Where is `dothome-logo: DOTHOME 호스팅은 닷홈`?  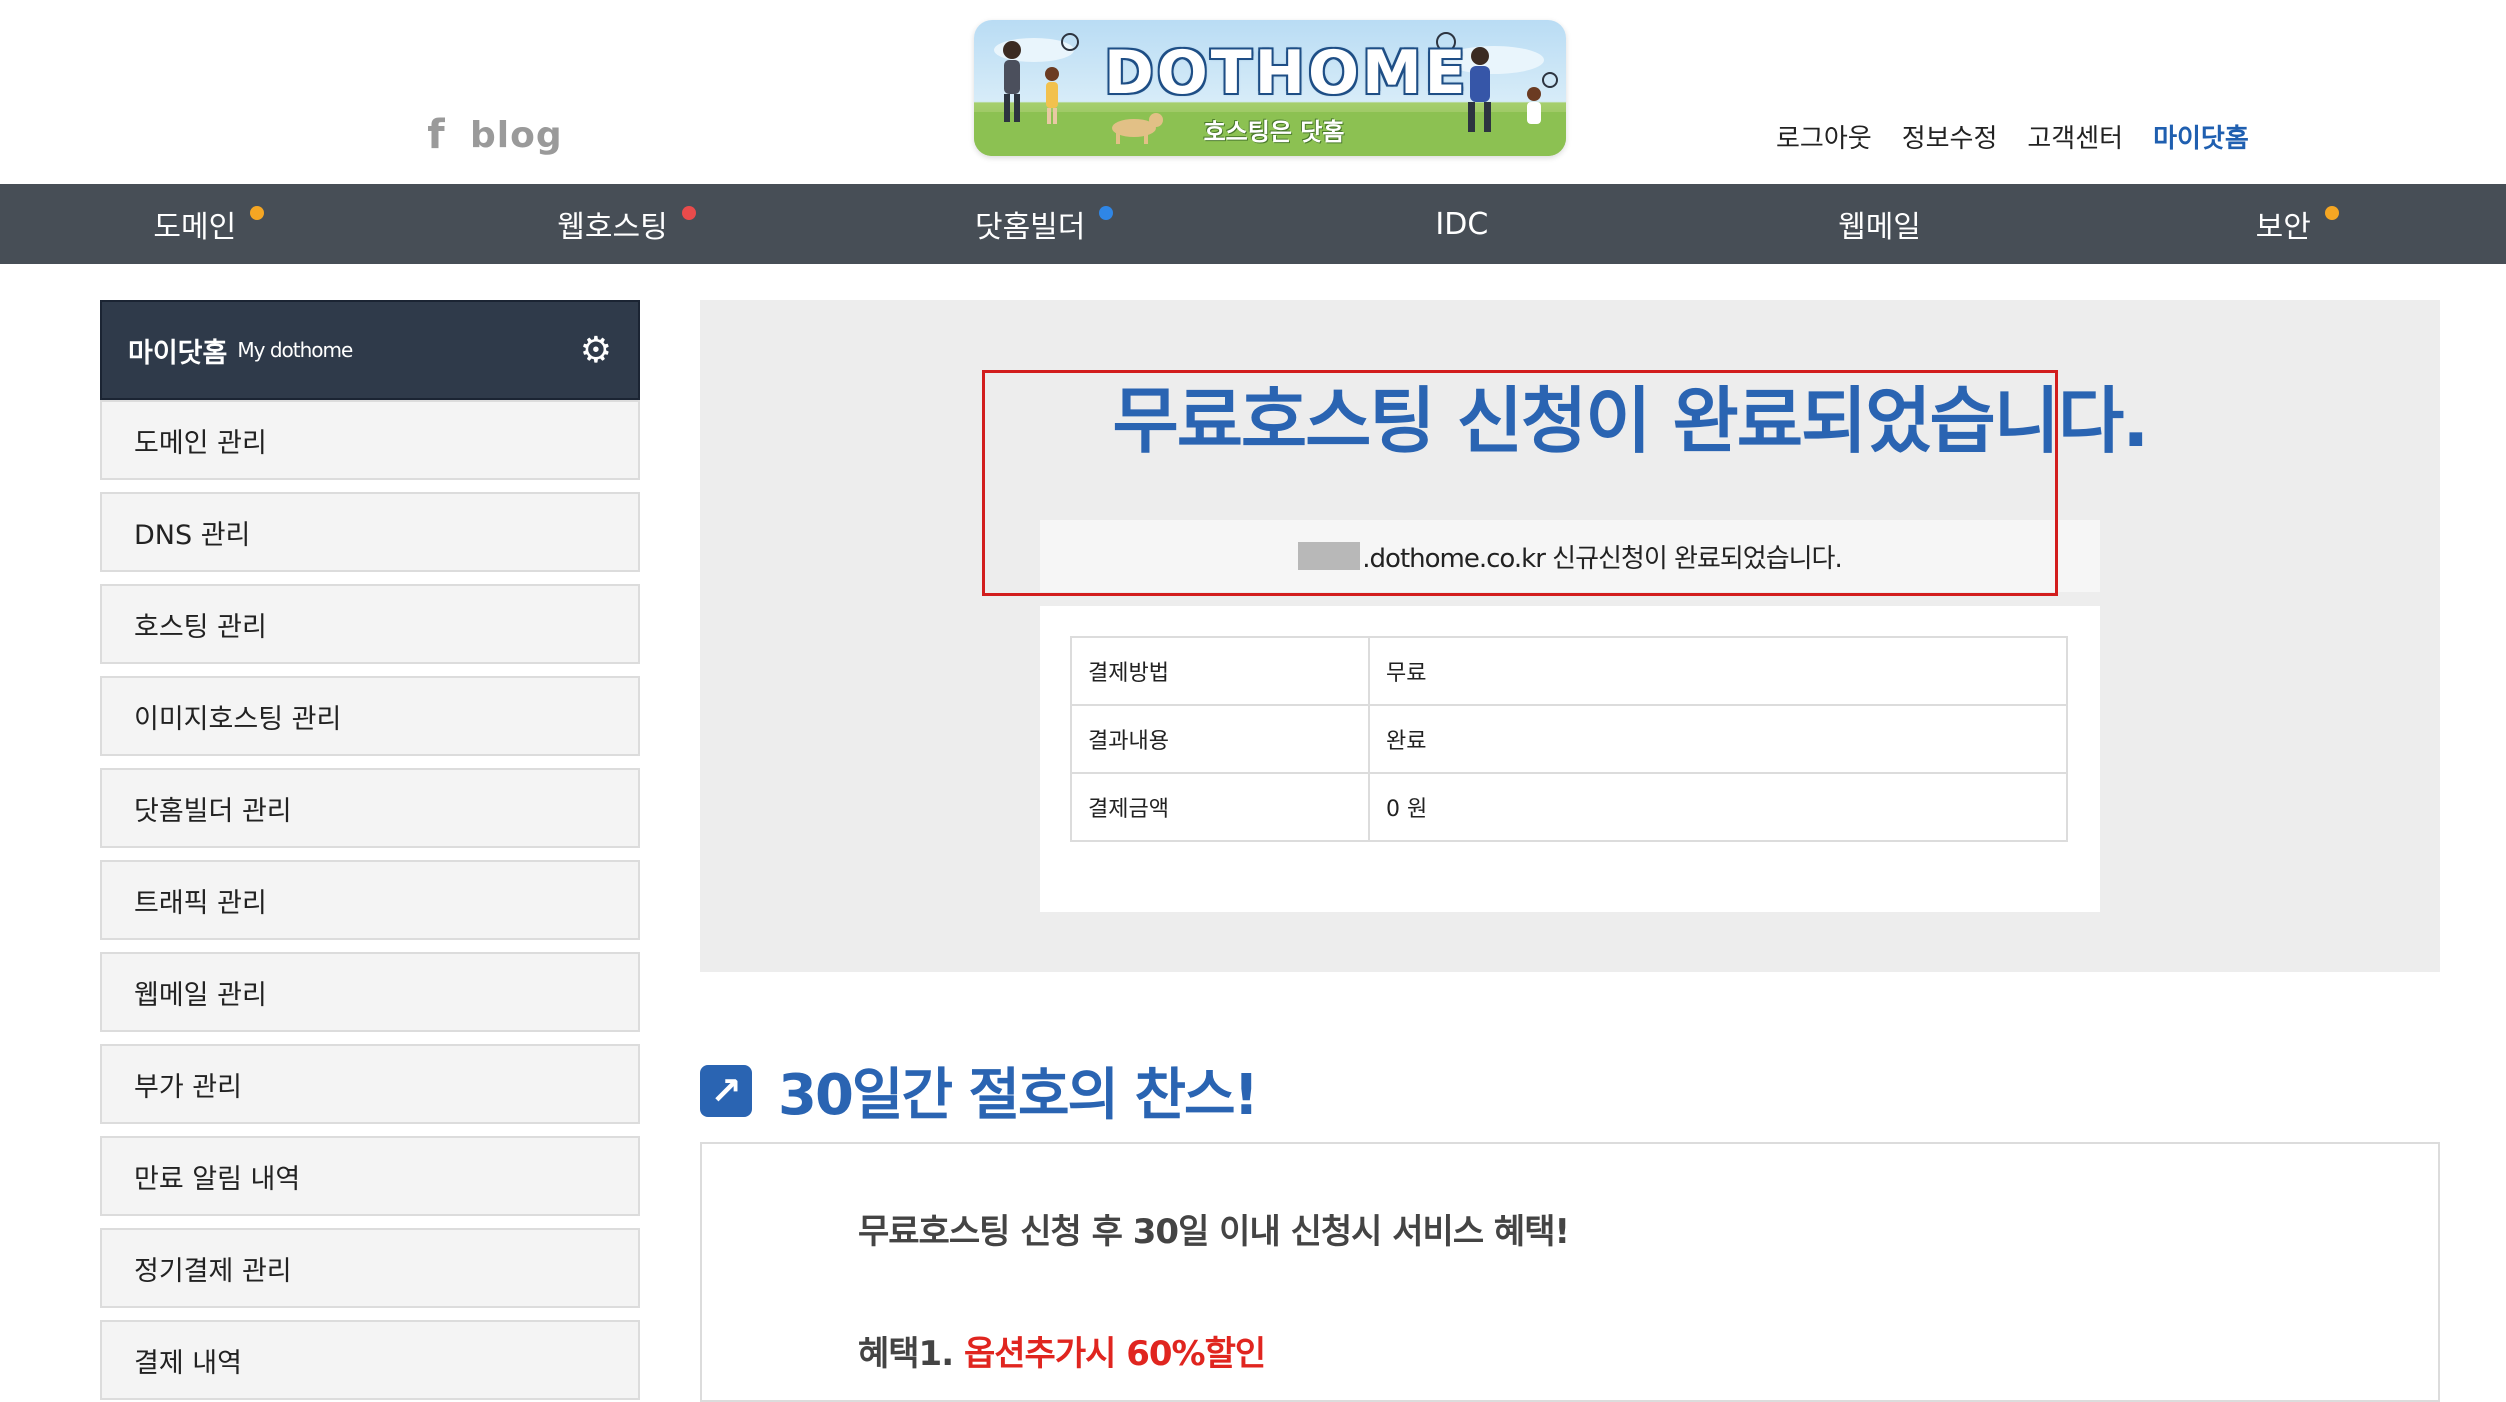
dothome-logo: DOTHOME 호스팅은 닷홈 is located at coordinates (1270, 88).